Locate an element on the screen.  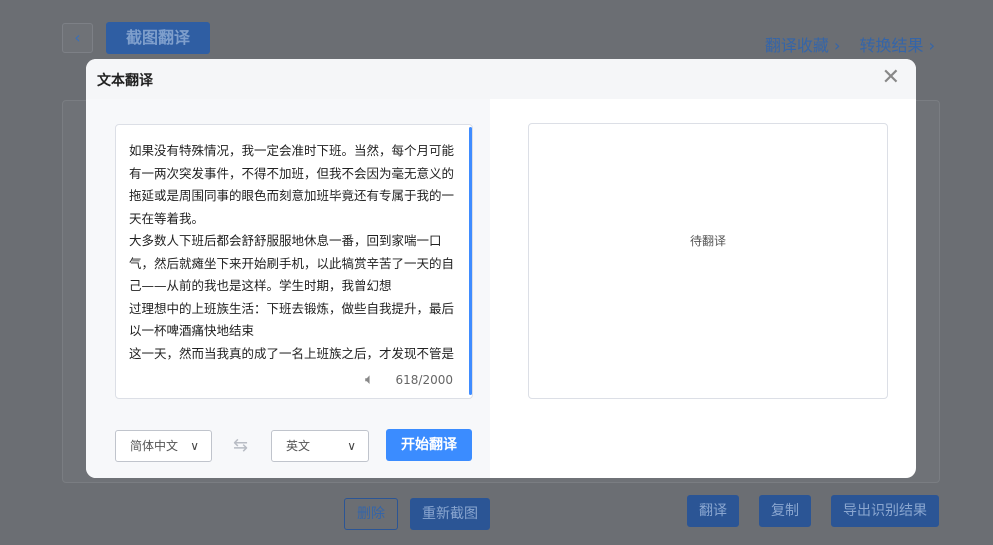
translation-favorites-link: 翻译收藏 › is located at coordinates (803, 45).